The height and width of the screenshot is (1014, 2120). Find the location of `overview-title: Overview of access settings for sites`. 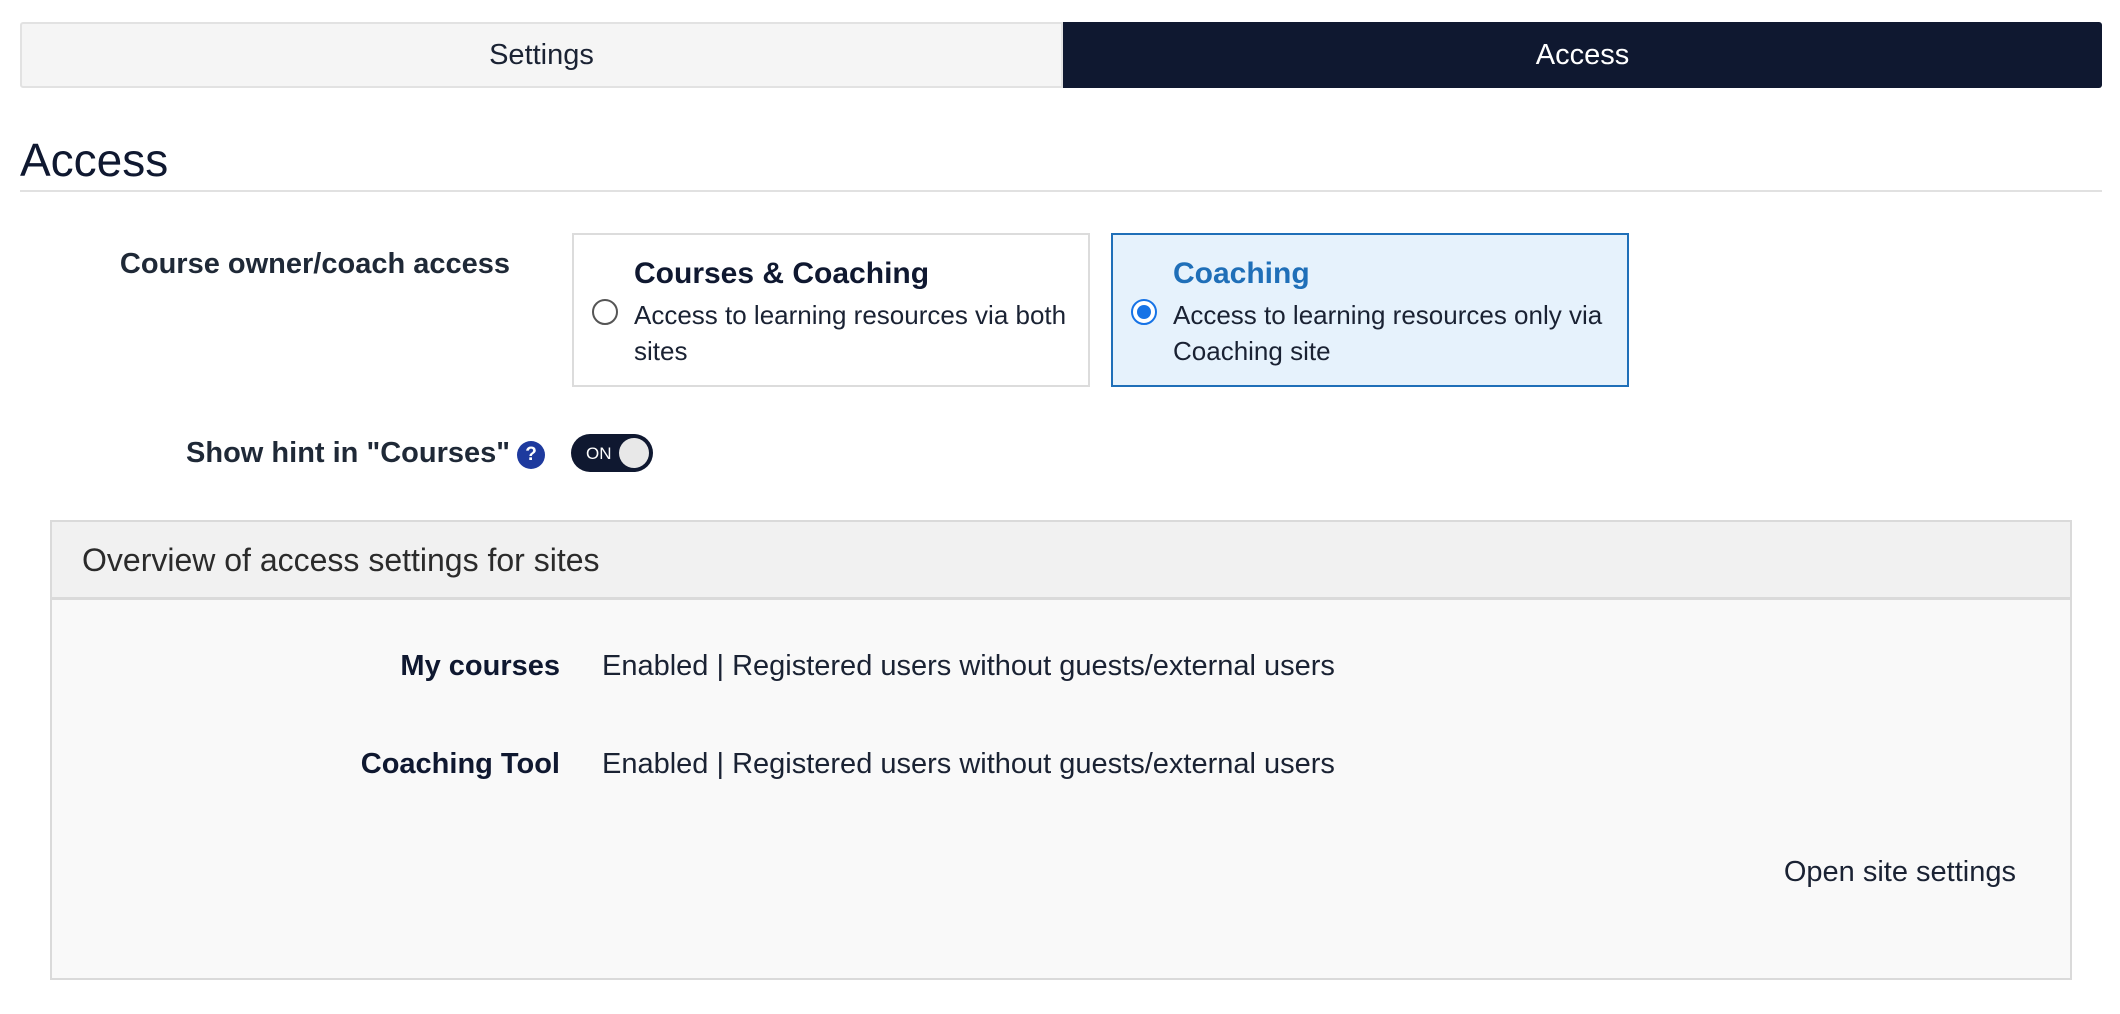

overview-title: Overview of access settings for sites is located at coordinates (341, 560).